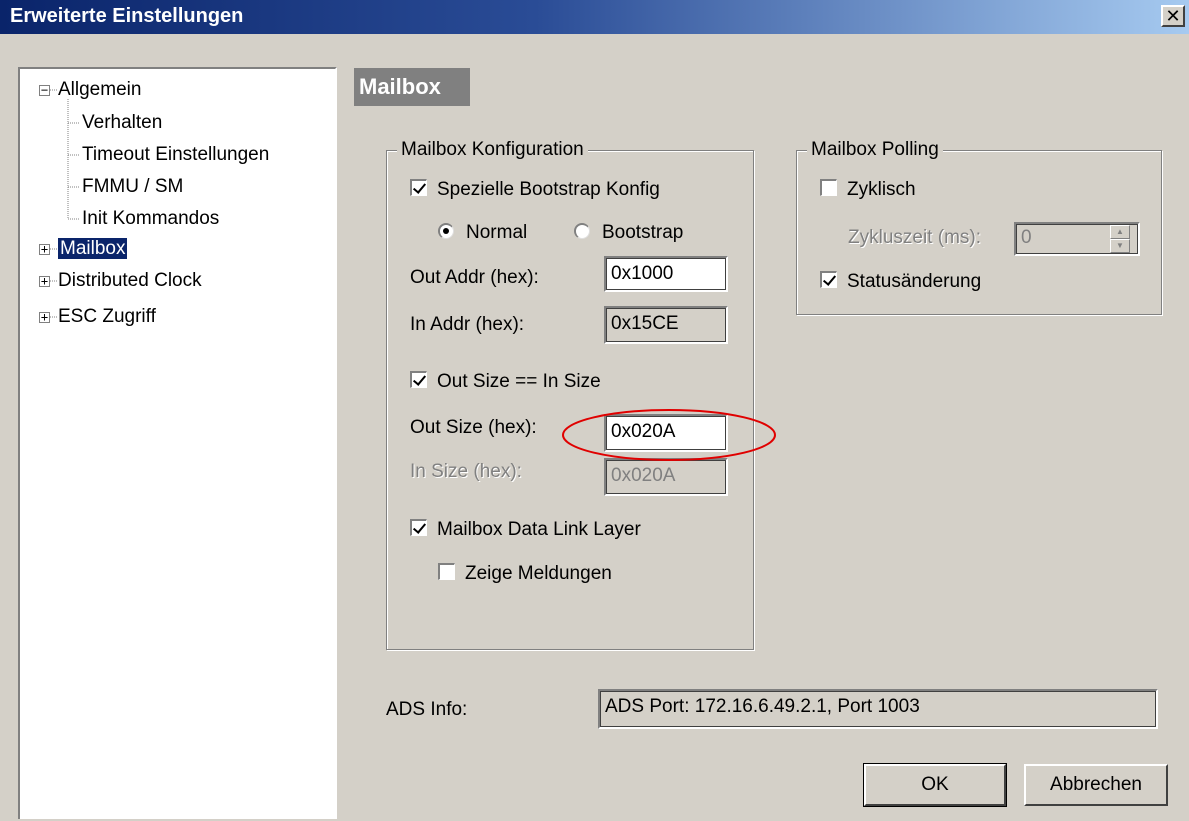 The height and width of the screenshot is (821, 1189). I want to click on out-size-field: 0x020A, so click(666, 433).